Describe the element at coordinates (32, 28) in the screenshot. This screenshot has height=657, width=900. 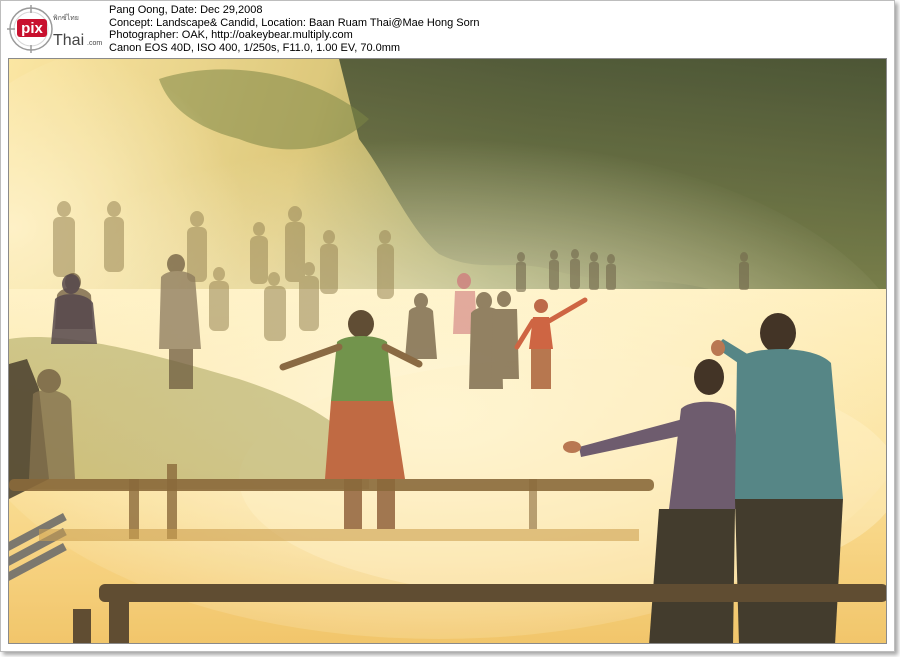
I see `logo-pix-text: pix` at that location.